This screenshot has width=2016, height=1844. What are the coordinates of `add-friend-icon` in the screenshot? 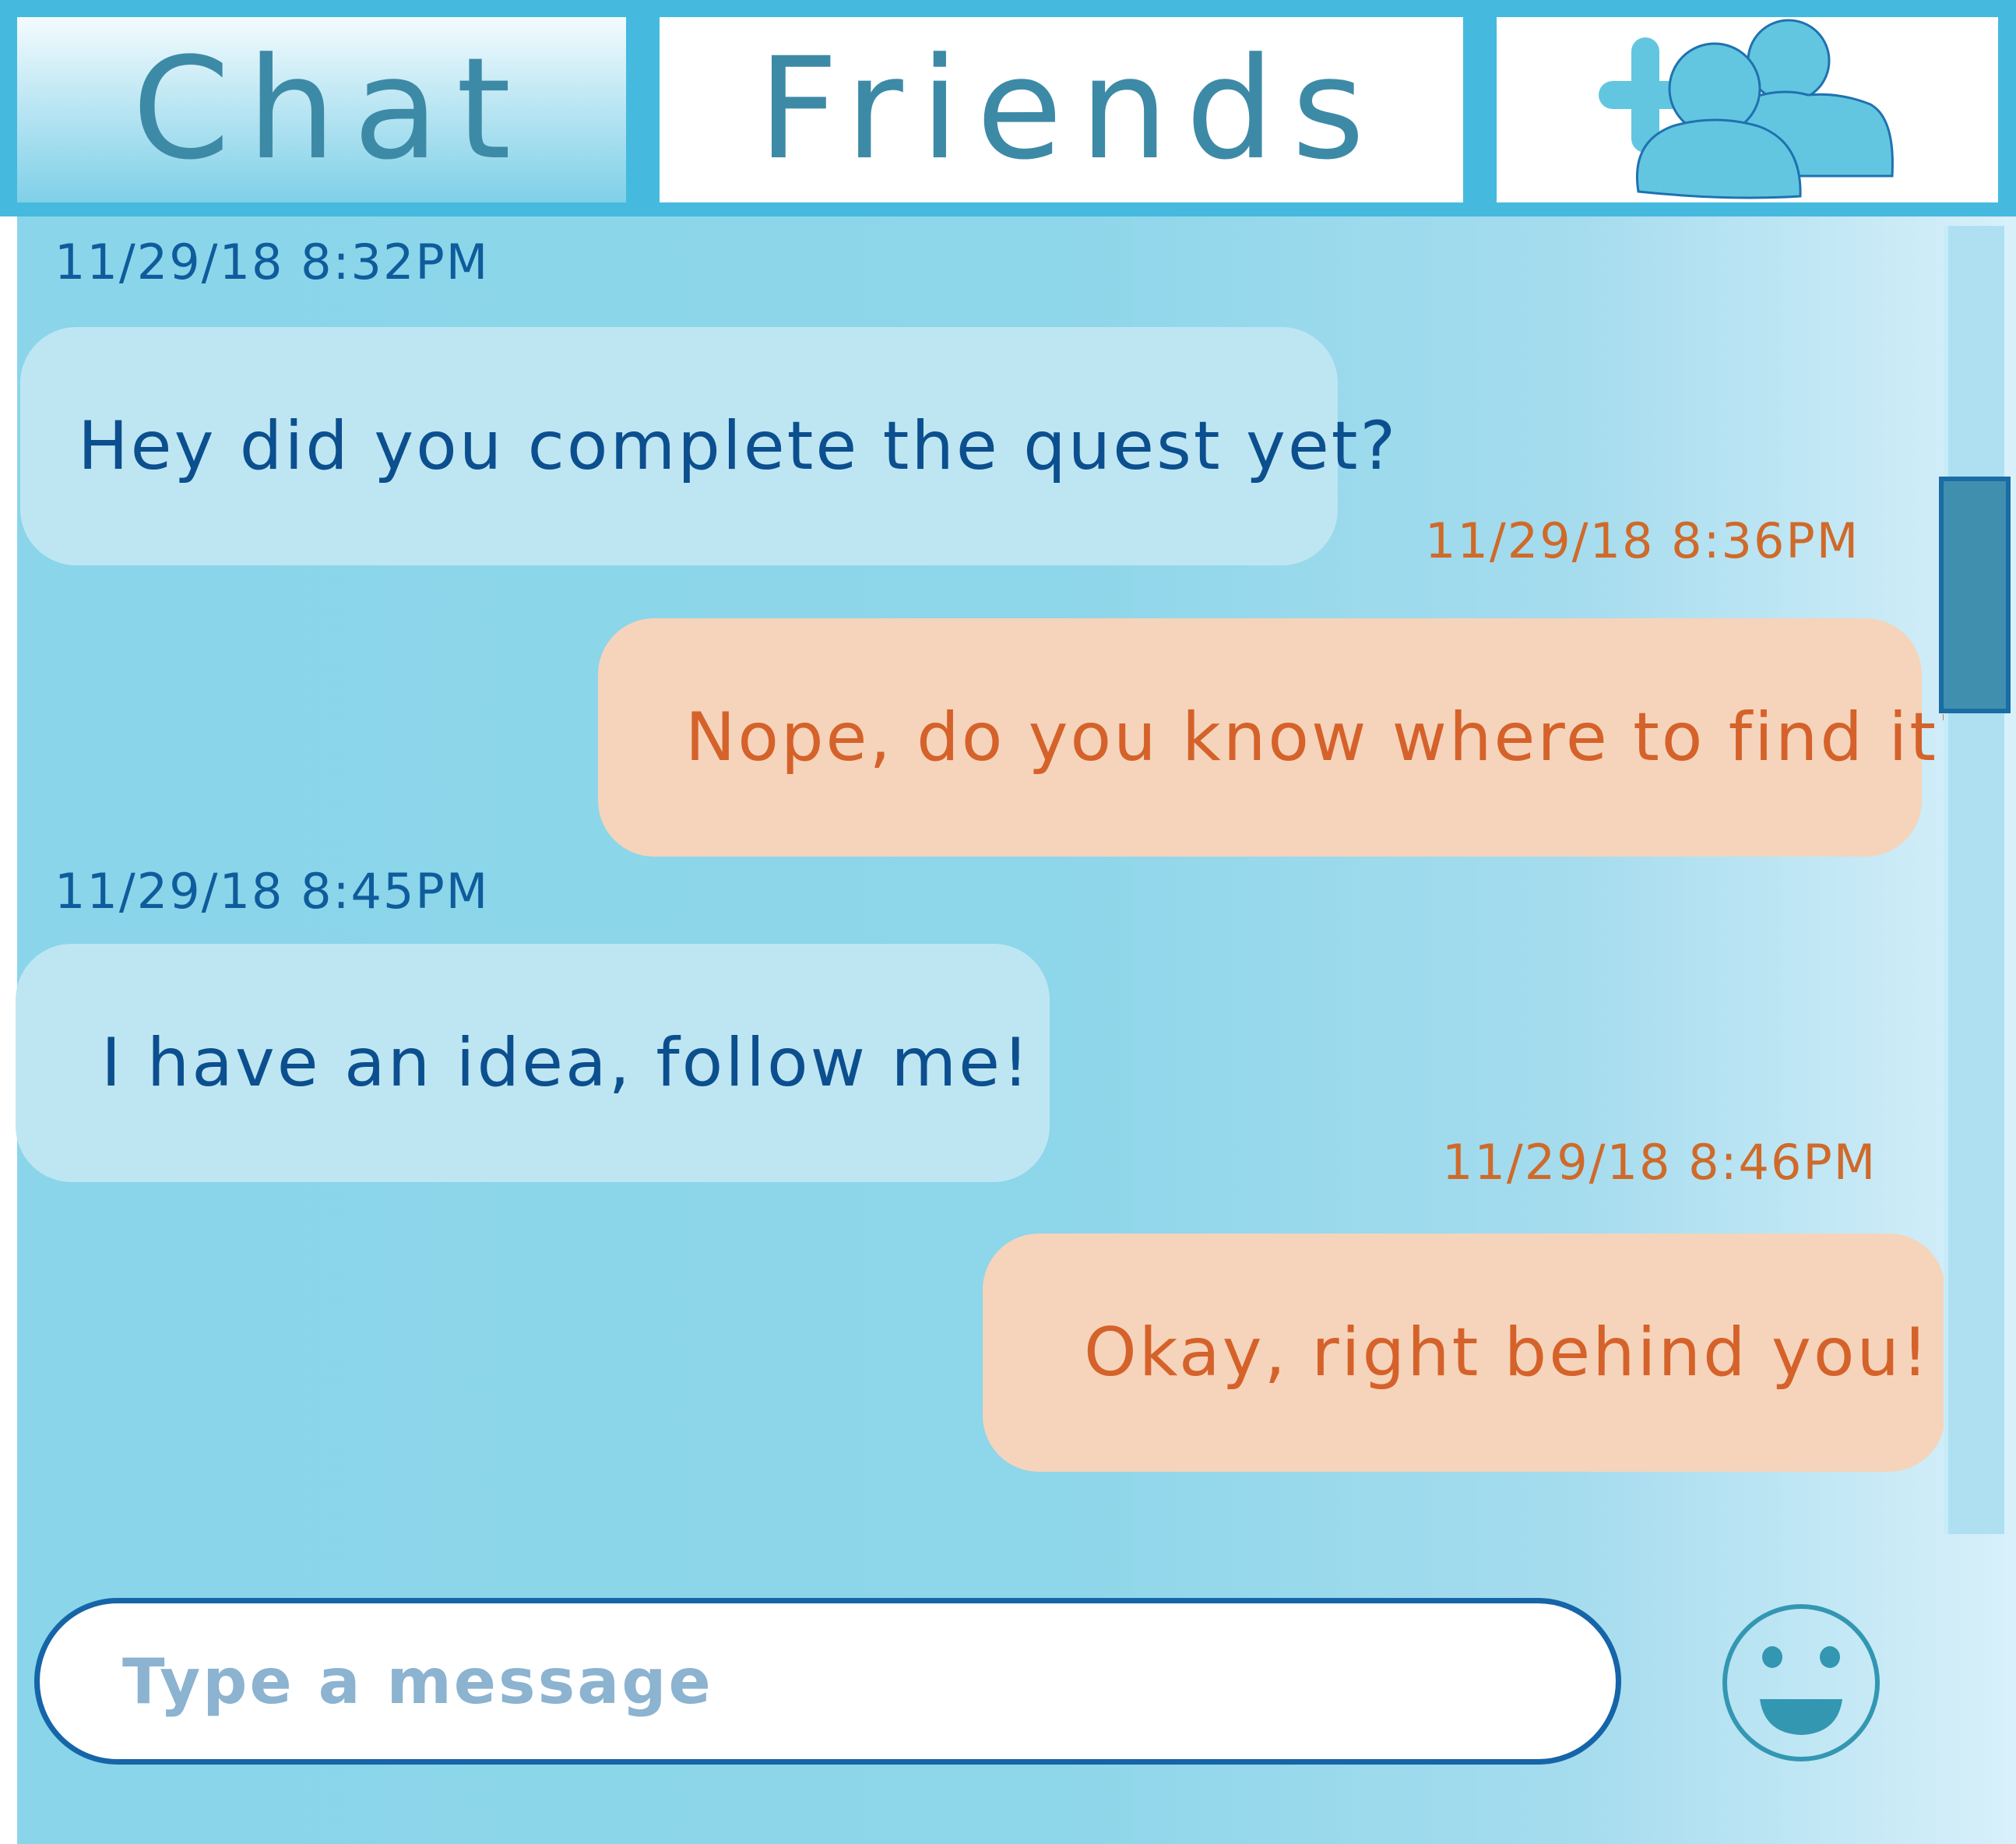 It's located at (1746, 109).